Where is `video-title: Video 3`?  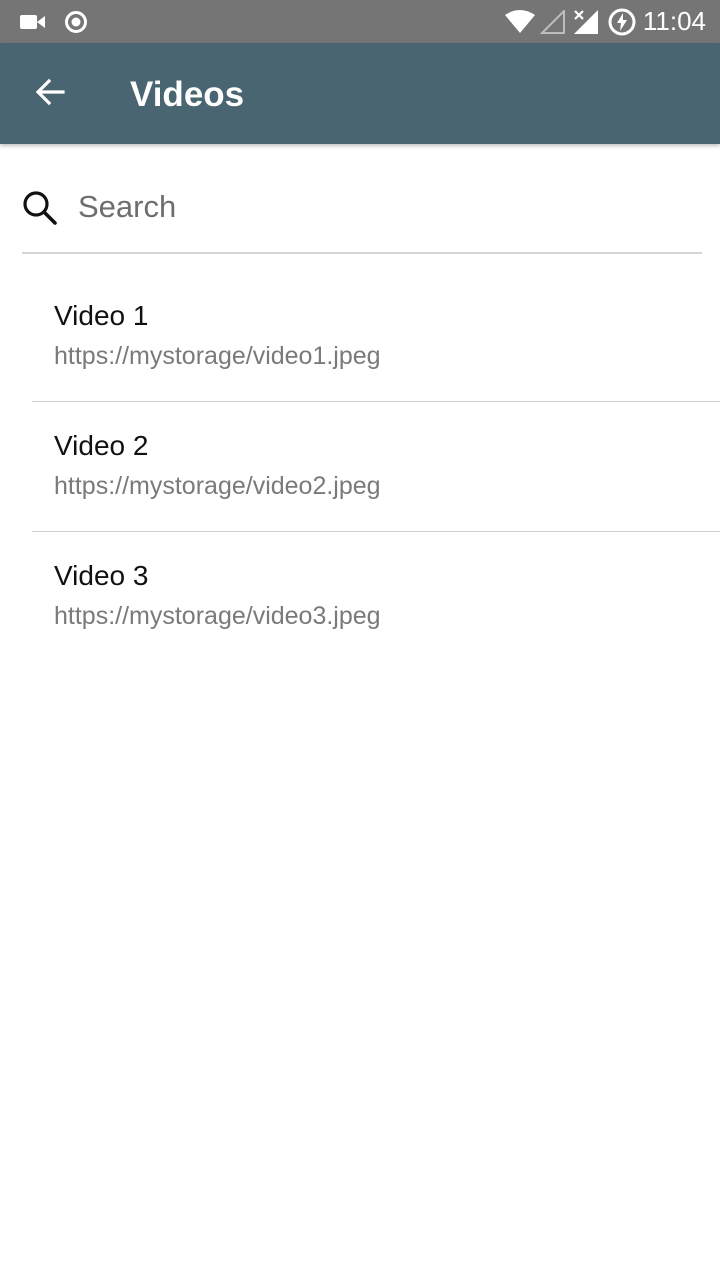
video-title: Video 3 is located at coordinates (101, 575).